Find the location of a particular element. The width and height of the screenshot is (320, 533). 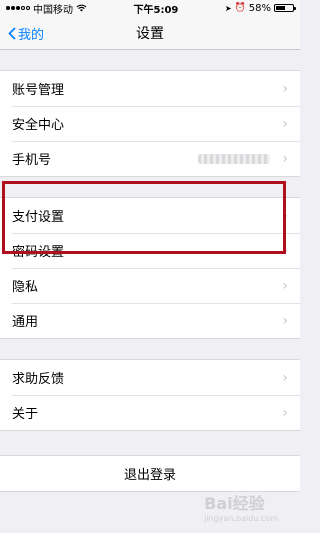

masked-phone-number is located at coordinates (234, 158).